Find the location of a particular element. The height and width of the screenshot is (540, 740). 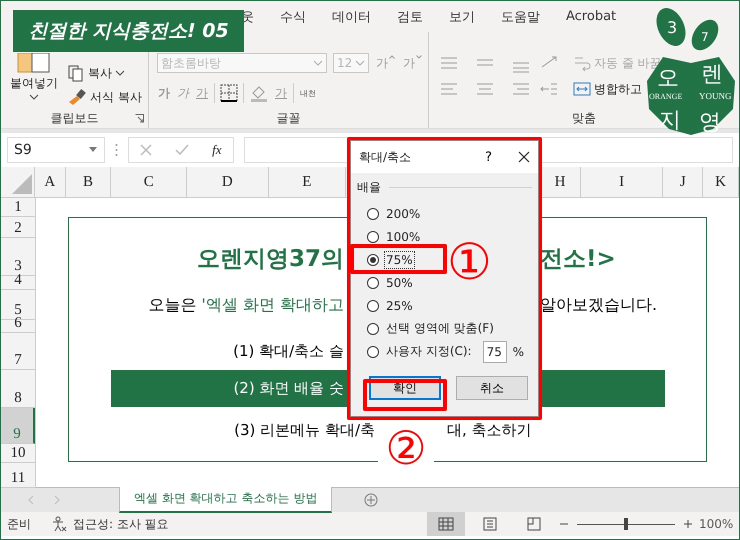

copy-button: 복사 is located at coordinates (104, 73).